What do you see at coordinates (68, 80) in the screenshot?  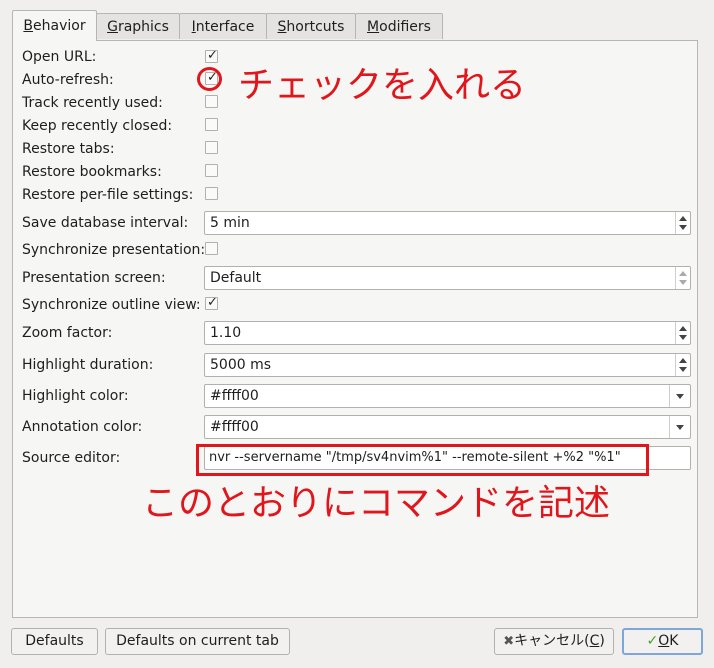 I see `auto-refresh-label: Auto-refresh:` at bounding box center [68, 80].